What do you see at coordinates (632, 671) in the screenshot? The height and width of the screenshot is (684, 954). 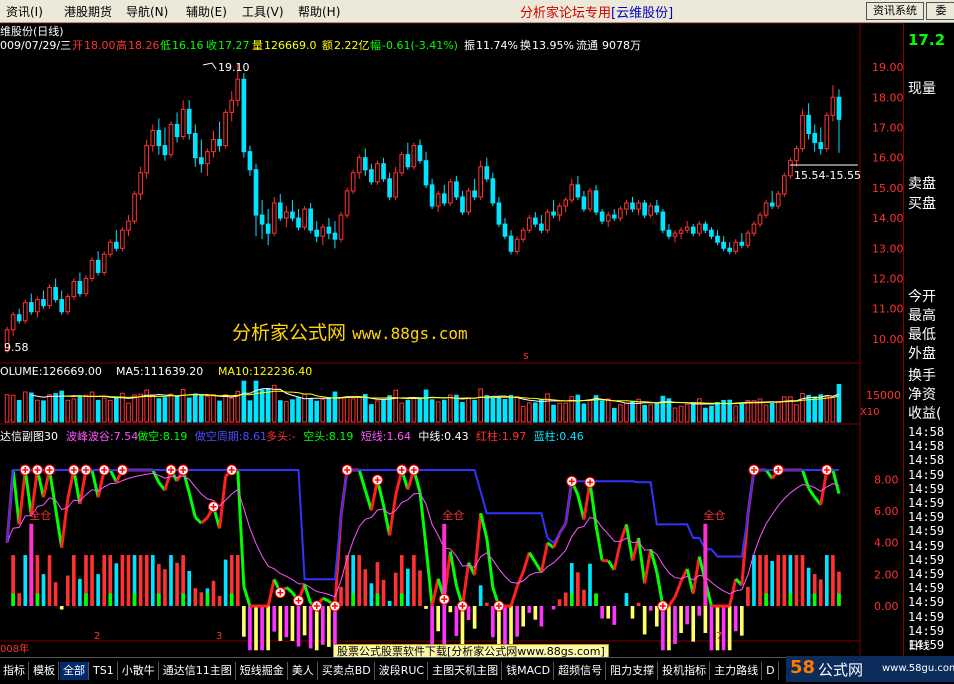 I see `indicator-tab: 阻力支撑` at bounding box center [632, 671].